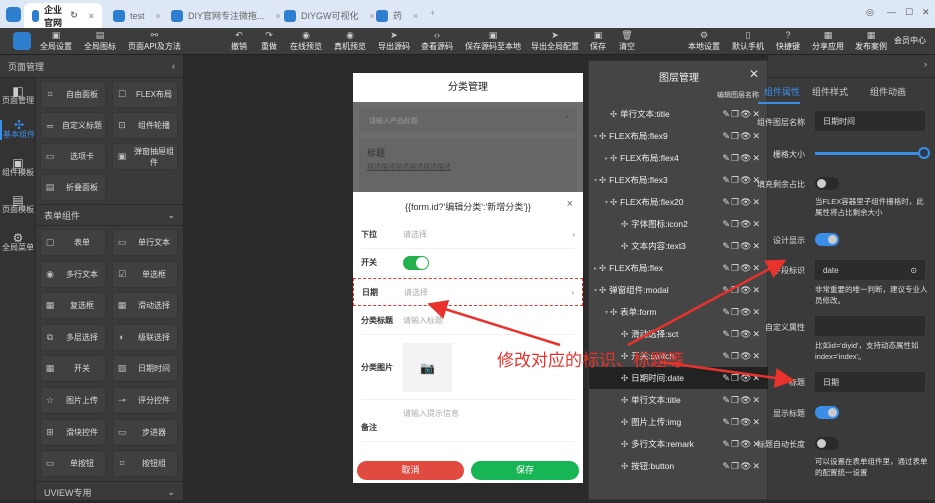 This screenshot has width=935, height=503. What do you see at coordinates (73, 400) in the screenshot?
I see `component-item: ☆ 图片上传` at bounding box center [73, 400].